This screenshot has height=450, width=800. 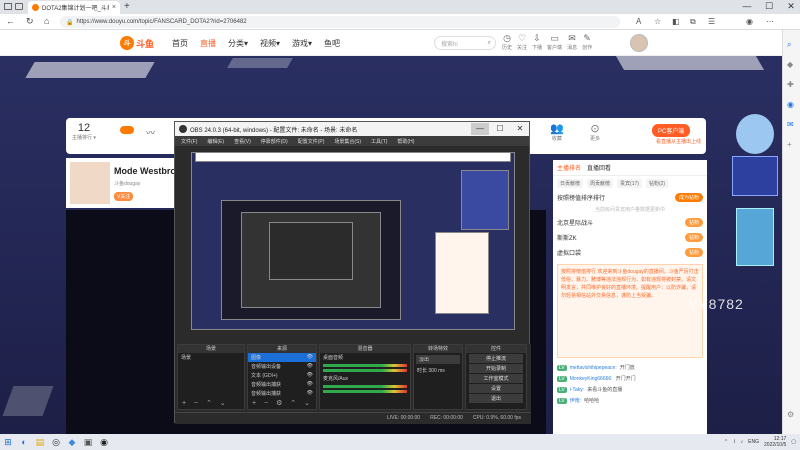 What do you see at coordinates (755, 194) in the screenshot?
I see `side-banner` at bounding box center [755, 194].